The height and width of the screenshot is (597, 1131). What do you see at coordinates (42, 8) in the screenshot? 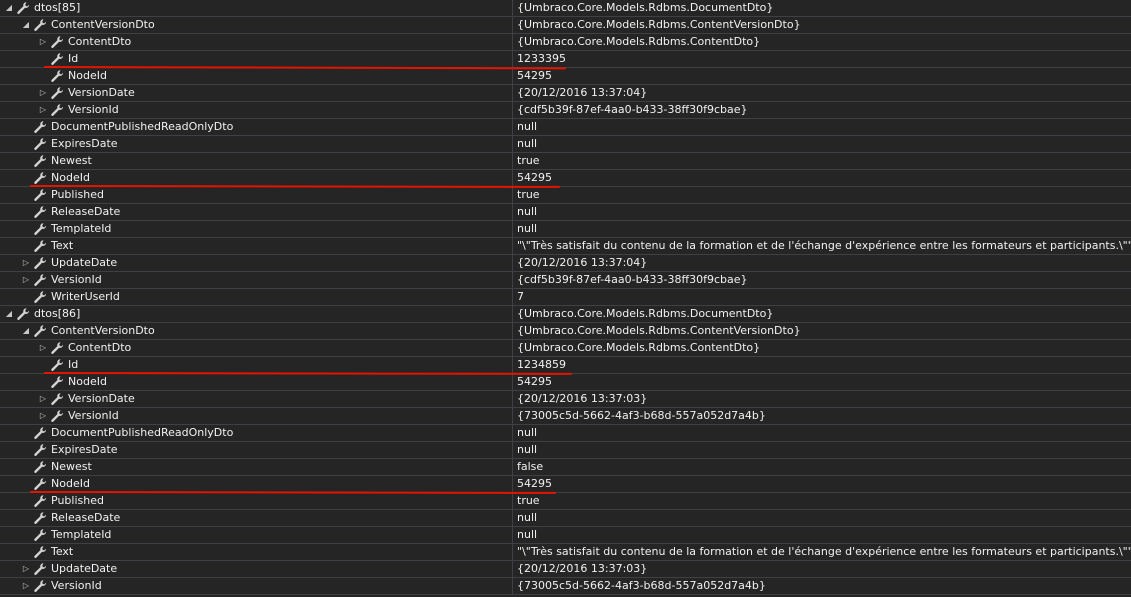
I see `watch-row-name-cell: ◢ dtos[85]` at bounding box center [42, 8].